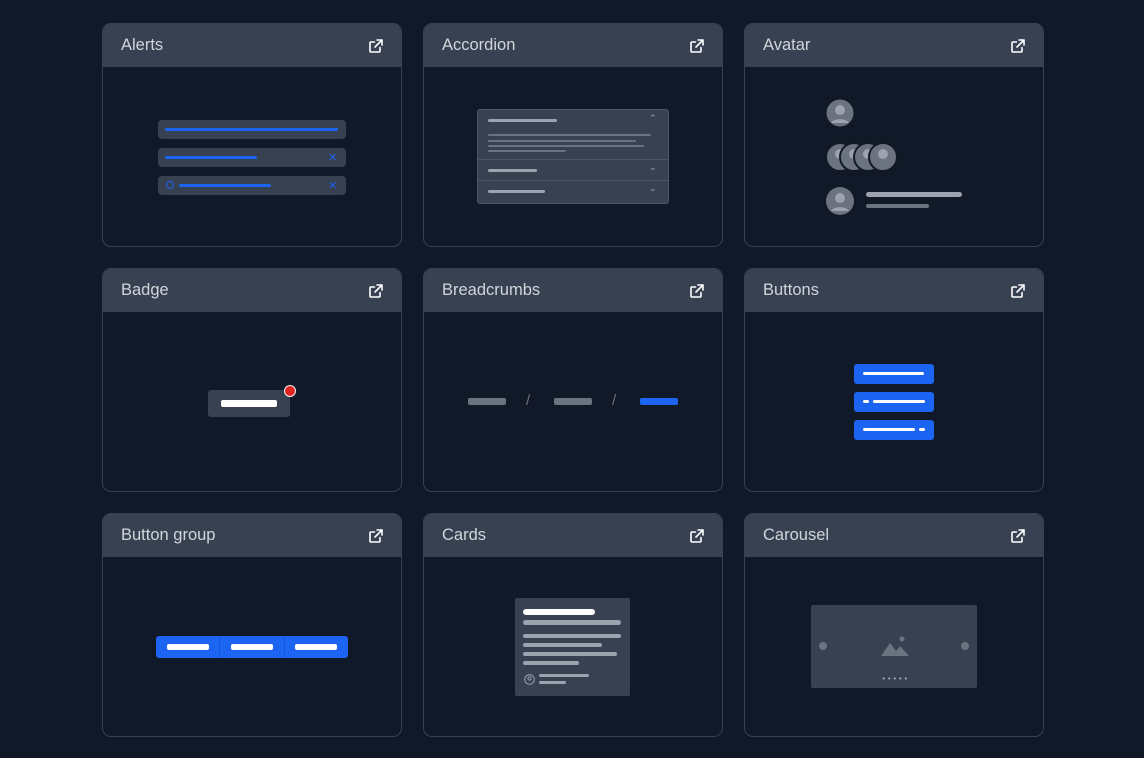 The image size is (1144, 758). I want to click on cards-card: Cards, so click(573, 625).